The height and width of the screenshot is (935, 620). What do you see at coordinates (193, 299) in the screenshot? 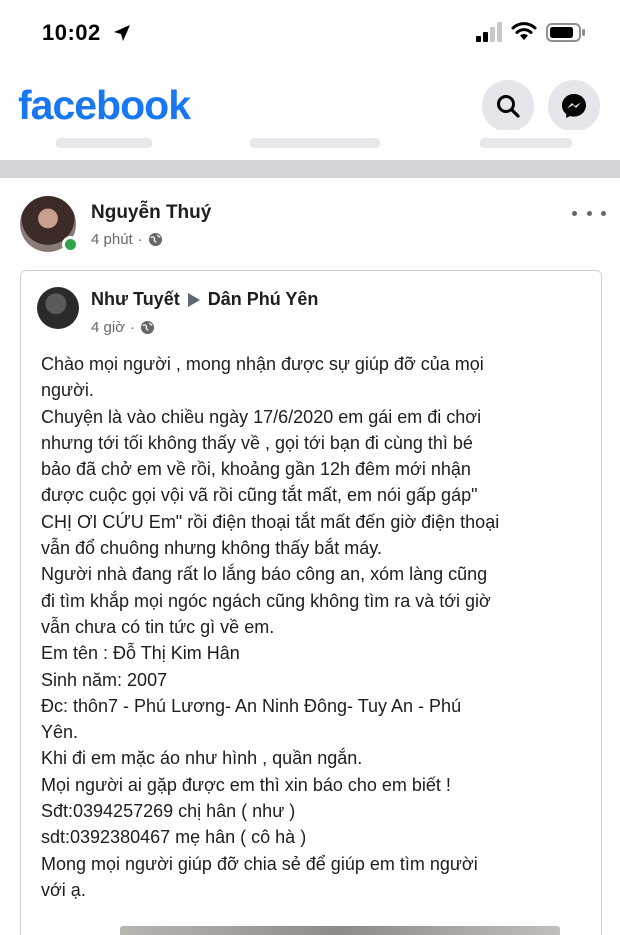
I see `shared-to-arrow-icon` at bounding box center [193, 299].